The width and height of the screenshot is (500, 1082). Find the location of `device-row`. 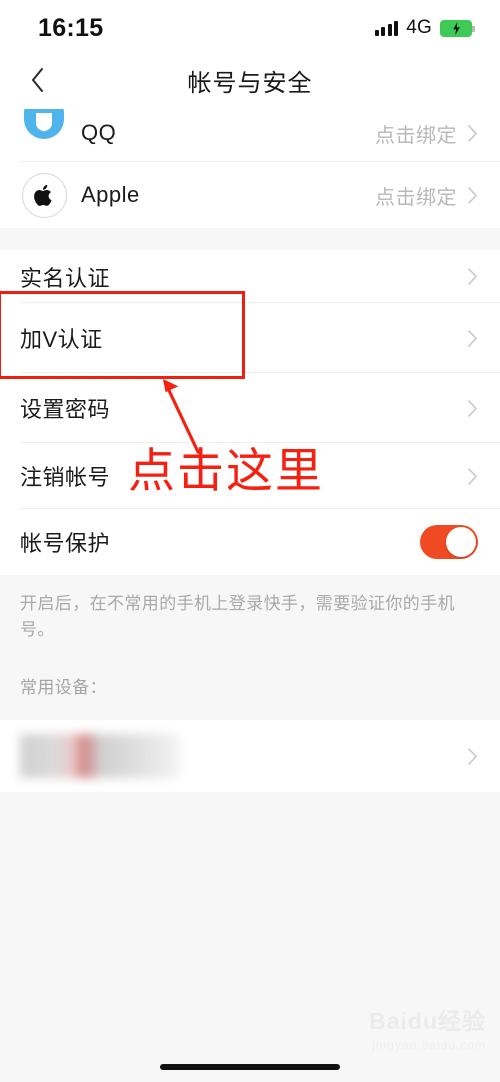

device-row is located at coordinates (250, 756).